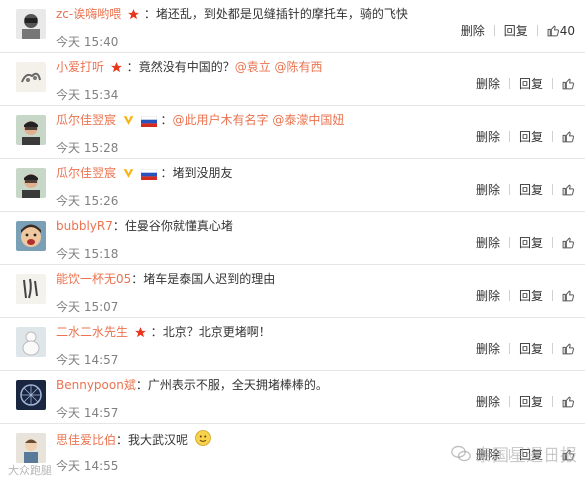 This screenshot has width=585, height=480. Describe the element at coordinates (88, 14) in the screenshot. I see `username-link: zc-诶嗨哟喂` at that location.